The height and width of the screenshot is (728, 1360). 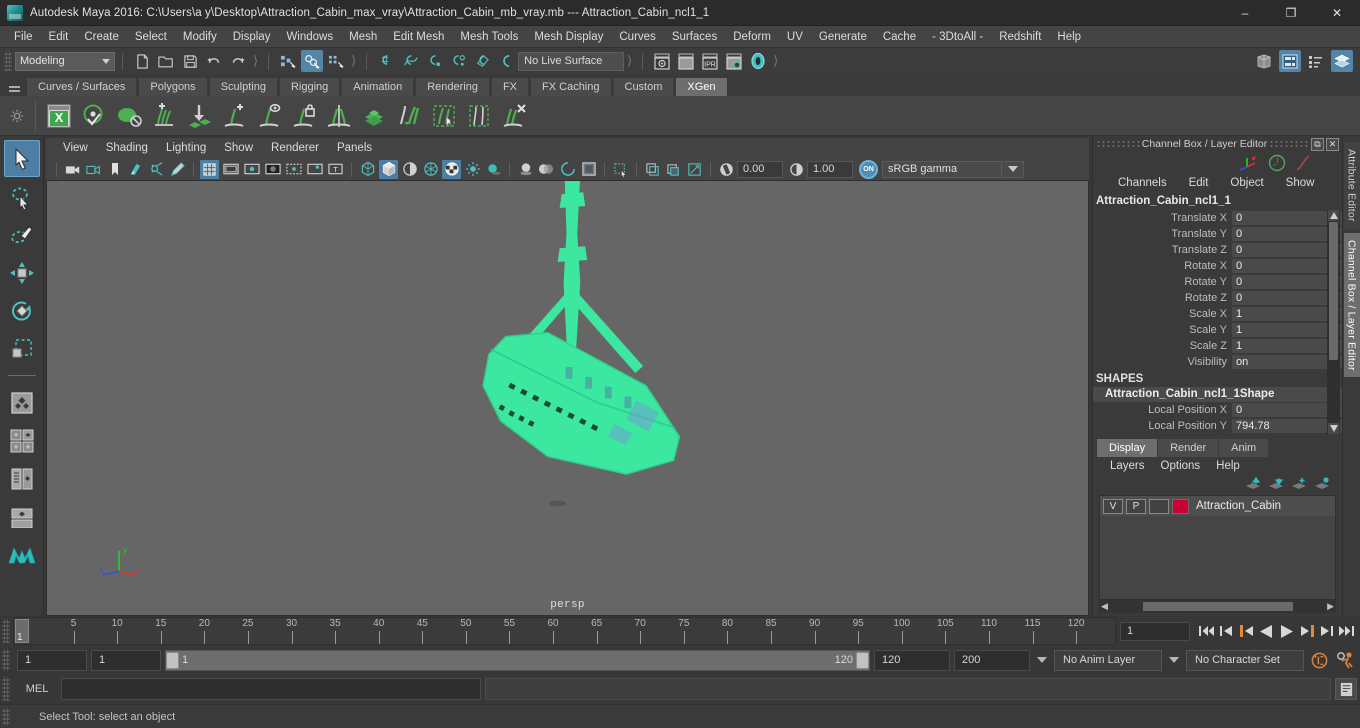 What do you see at coordinates (1276, 484) in the screenshot?
I see `move-layer-down-icon` at bounding box center [1276, 484].